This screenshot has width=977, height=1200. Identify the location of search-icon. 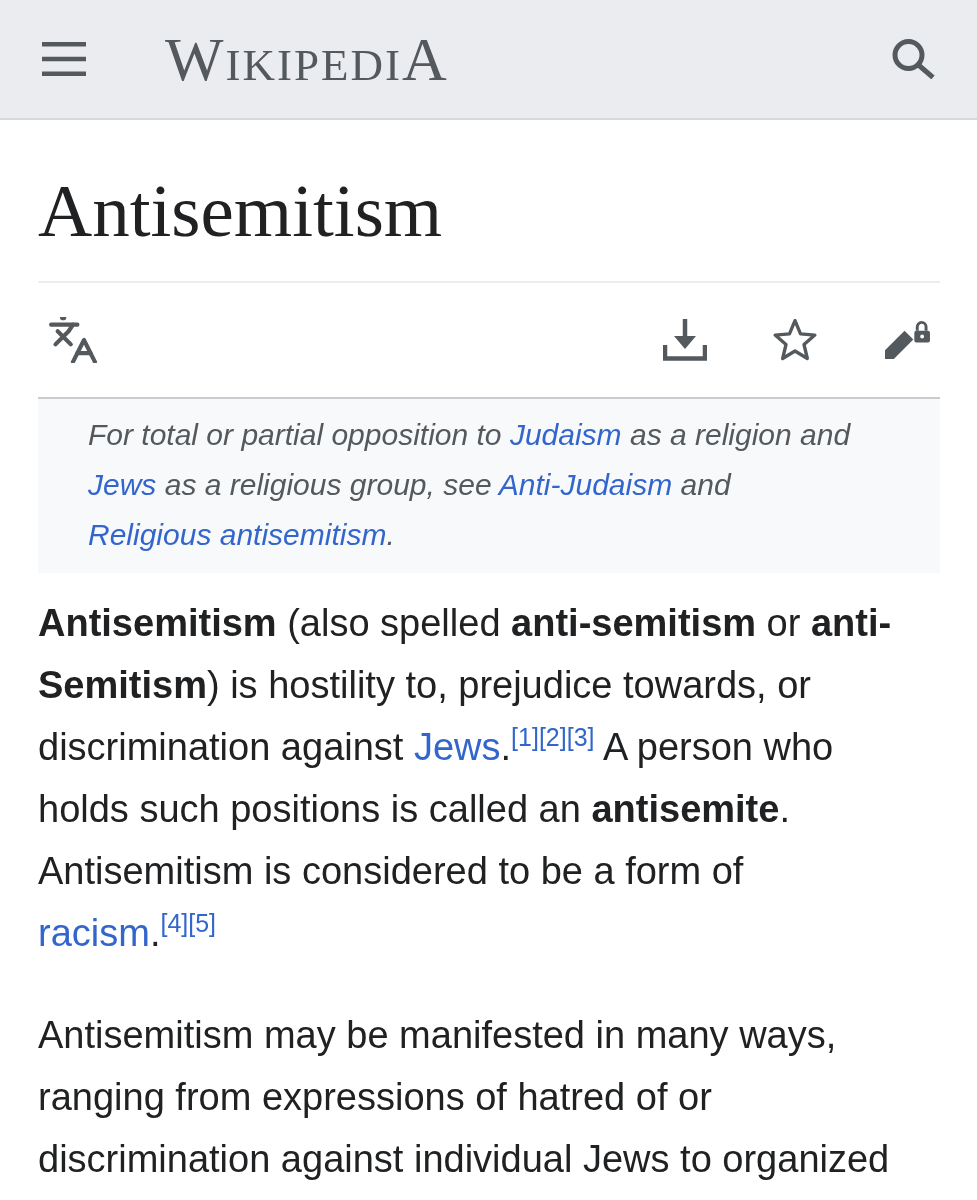
(914, 59).